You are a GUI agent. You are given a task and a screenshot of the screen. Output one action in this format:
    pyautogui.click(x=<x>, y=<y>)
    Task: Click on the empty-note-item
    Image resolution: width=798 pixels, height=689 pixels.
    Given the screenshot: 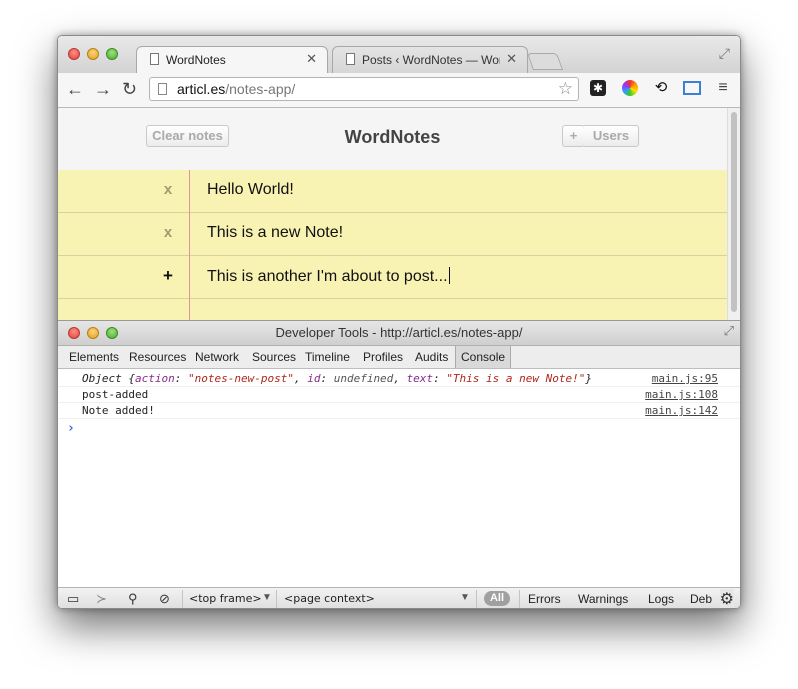 What is the action you would take?
    pyautogui.click(x=392, y=309)
    